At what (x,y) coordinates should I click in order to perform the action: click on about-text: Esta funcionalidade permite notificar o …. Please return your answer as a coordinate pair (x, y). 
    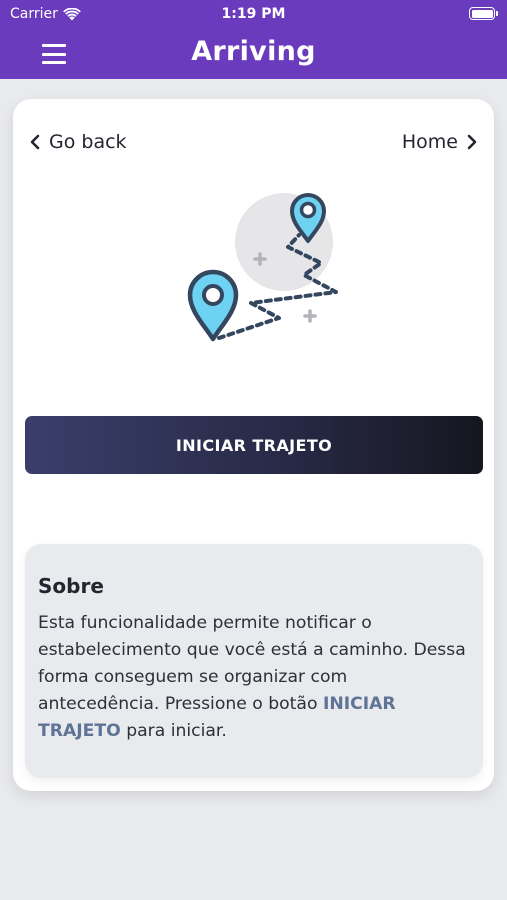
    Looking at the image, I should click on (253, 677).